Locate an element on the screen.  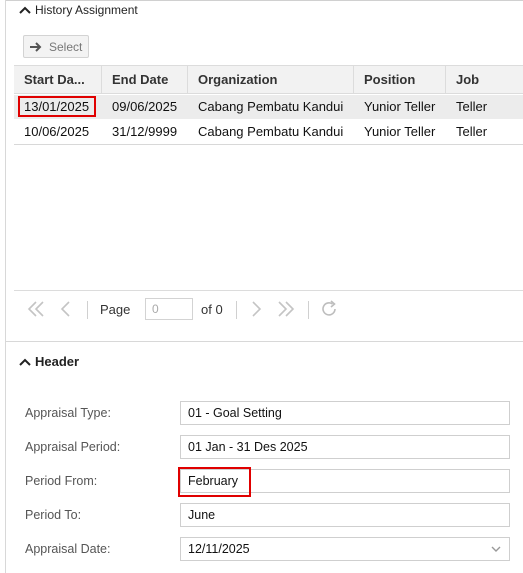
cell-end-date: 09/06/2025 is located at coordinates (145, 106).